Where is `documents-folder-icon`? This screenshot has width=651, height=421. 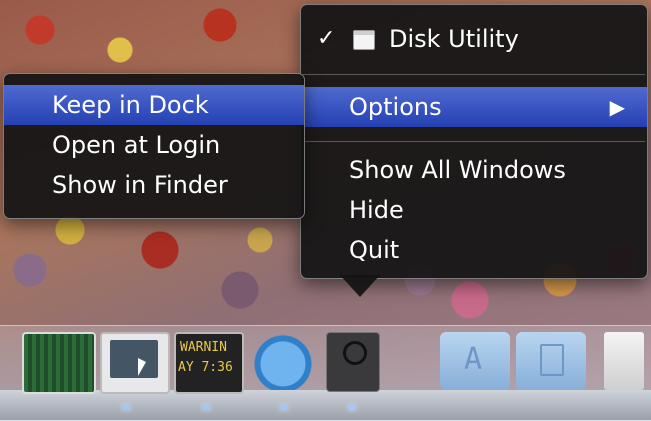
documents-folder-icon is located at coordinates (551, 361).